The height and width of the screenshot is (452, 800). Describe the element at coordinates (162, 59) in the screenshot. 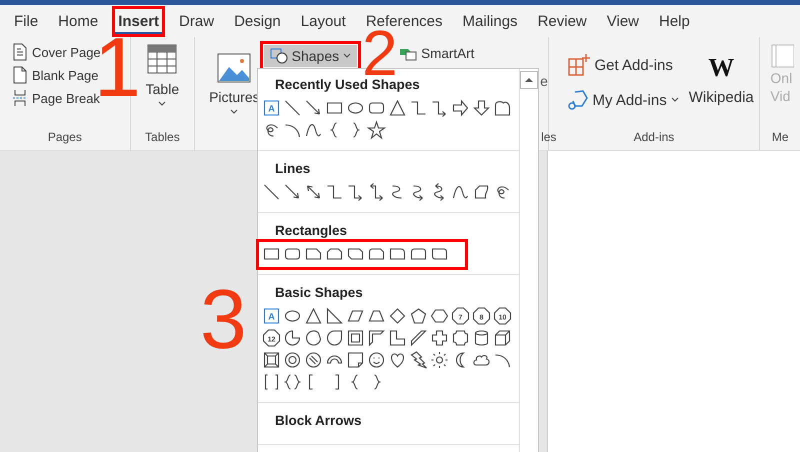

I see `table-icon` at that location.